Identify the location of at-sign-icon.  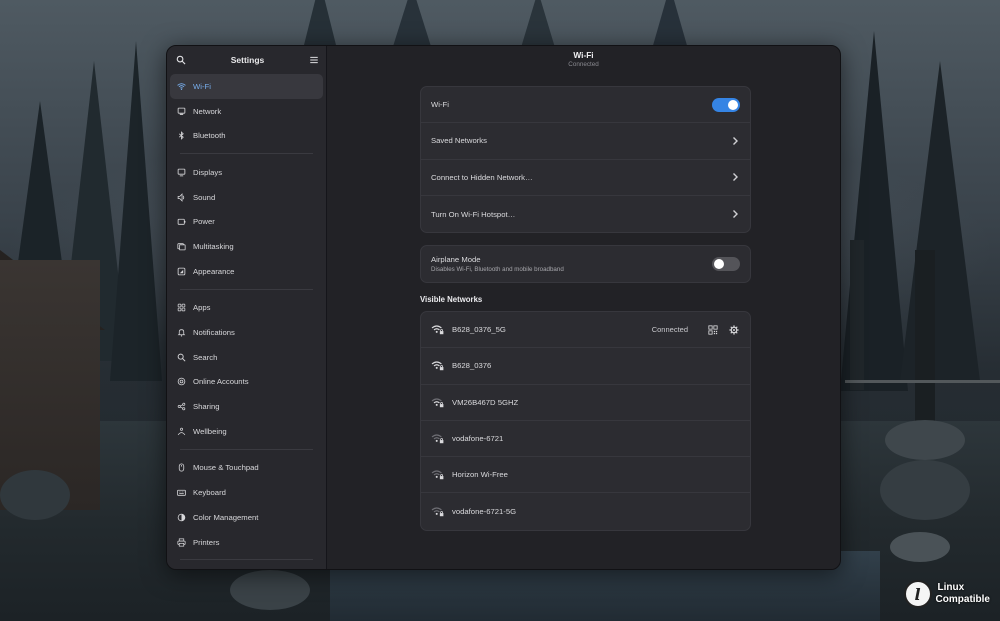
(181, 382).